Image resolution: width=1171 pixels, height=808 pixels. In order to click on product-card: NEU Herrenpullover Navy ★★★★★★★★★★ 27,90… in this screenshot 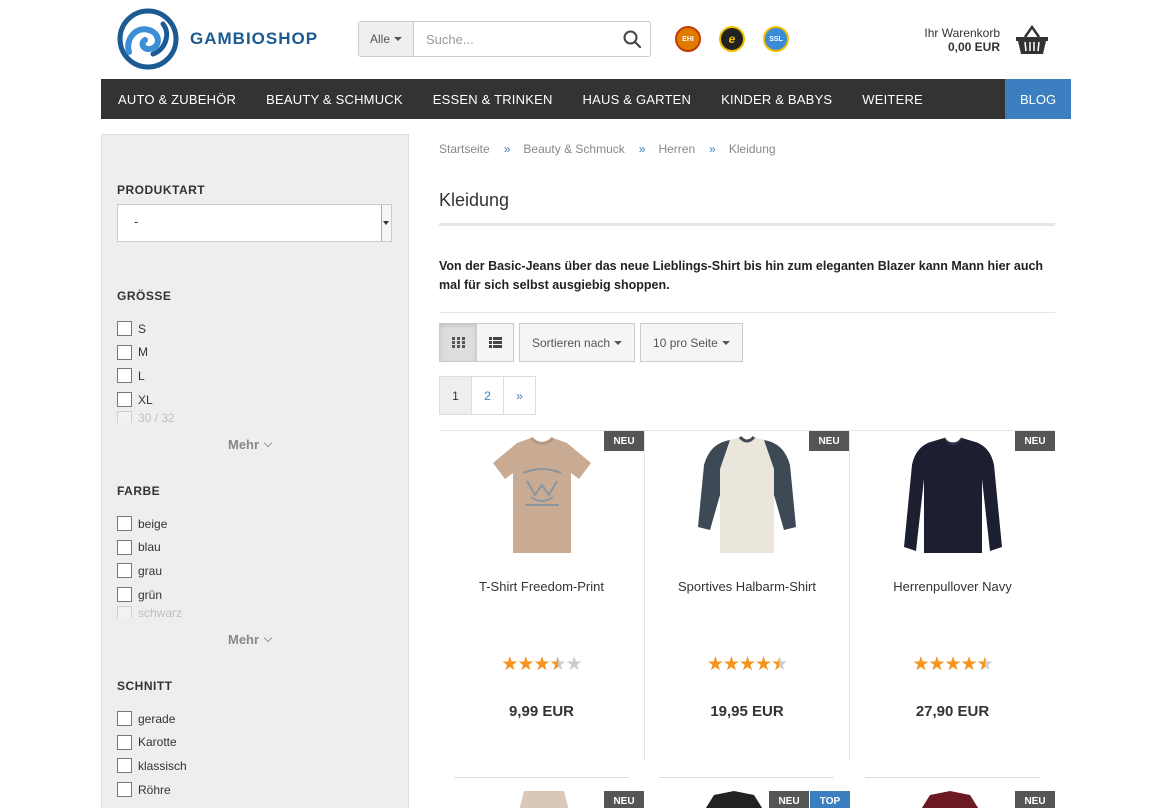, I will do `click(952, 596)`.